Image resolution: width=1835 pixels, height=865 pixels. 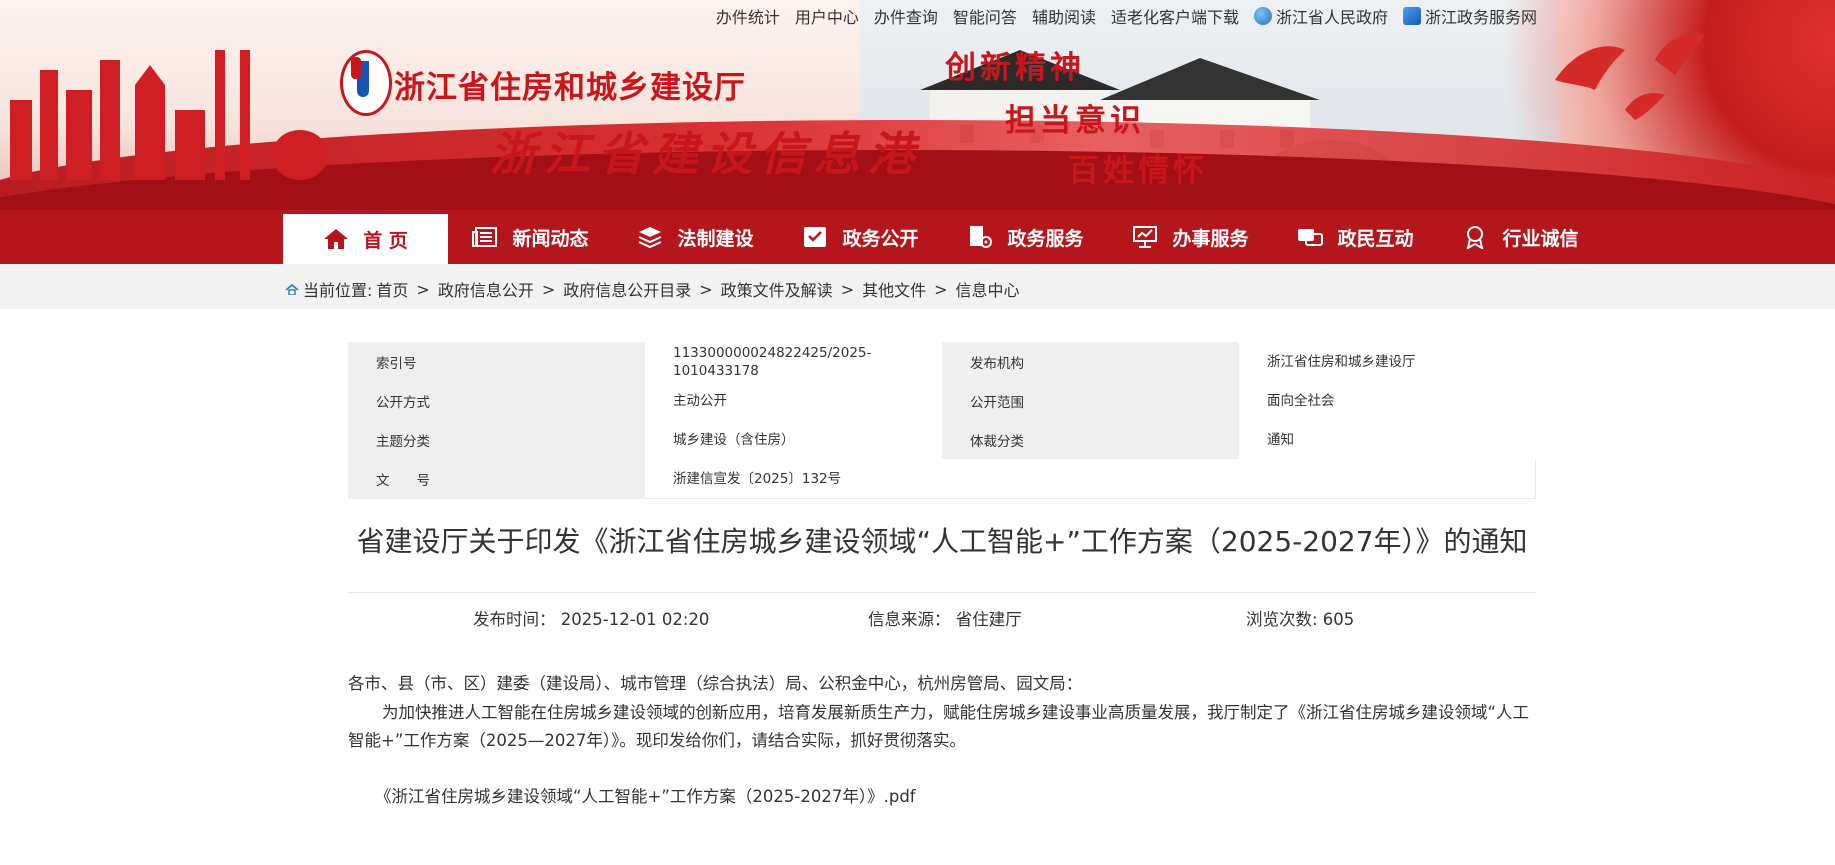 I want to click on slogan-2: 担当意识, so click(x=1075, y=121).